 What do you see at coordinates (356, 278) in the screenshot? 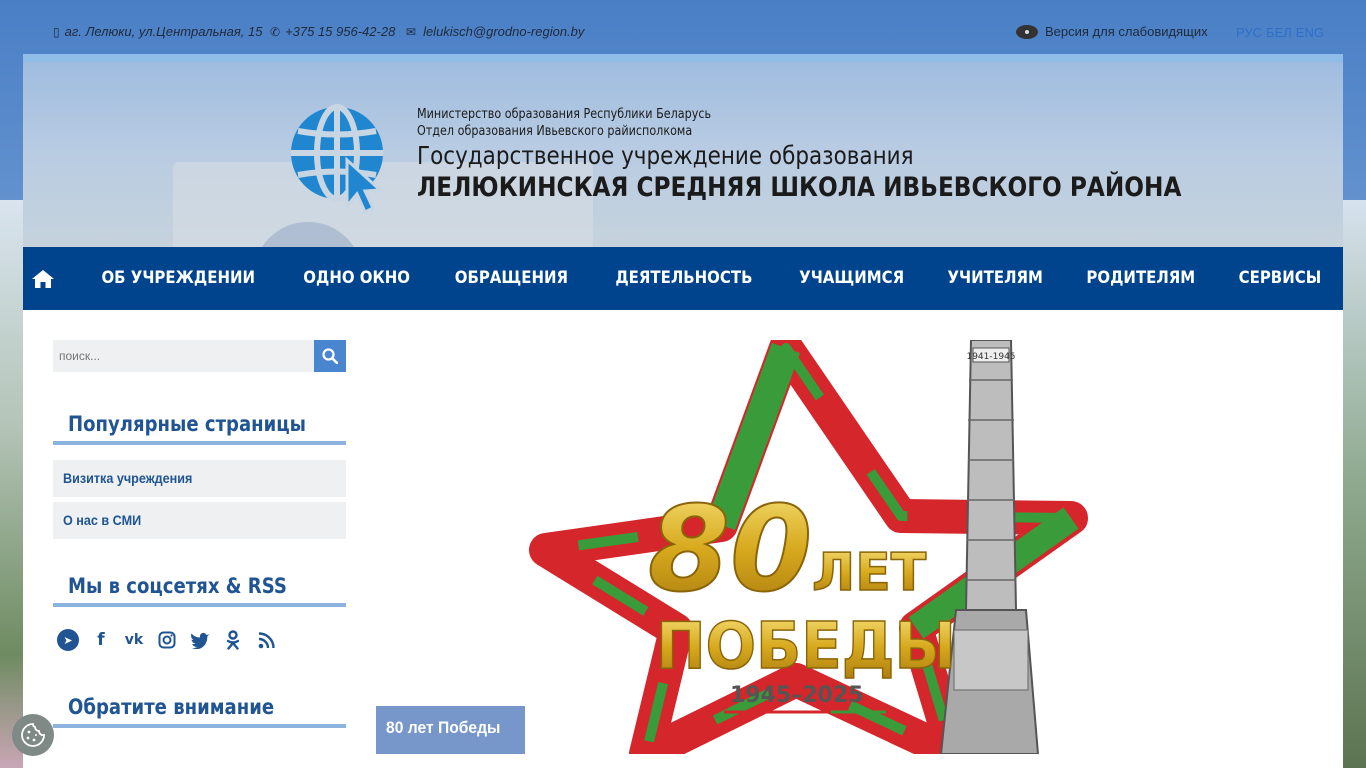
I see `nav-item-one-window: ОДНО ОКНО` at bounding box center [356, 278].